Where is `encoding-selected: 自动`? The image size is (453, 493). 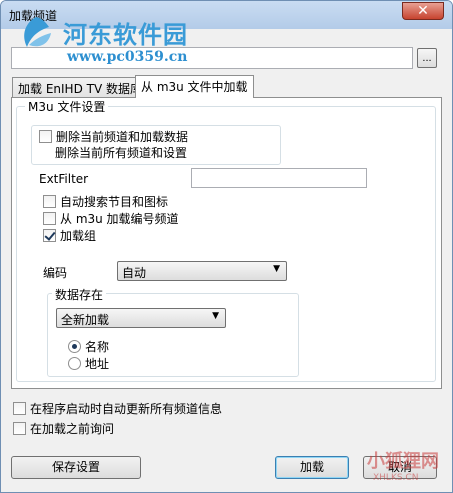
encoding-selected: 自动 is located at coordinates (134, 273).